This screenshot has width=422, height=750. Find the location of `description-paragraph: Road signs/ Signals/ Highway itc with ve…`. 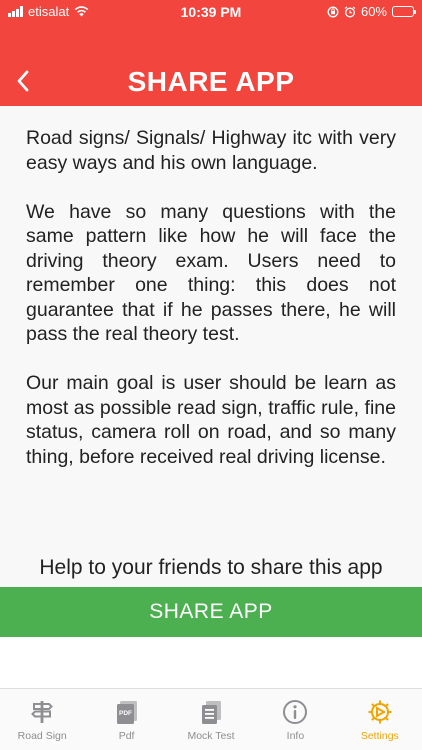

description-paragraph: Road signs/ Signals/ Highway itc with ve… is located at coordinates (211, 150).